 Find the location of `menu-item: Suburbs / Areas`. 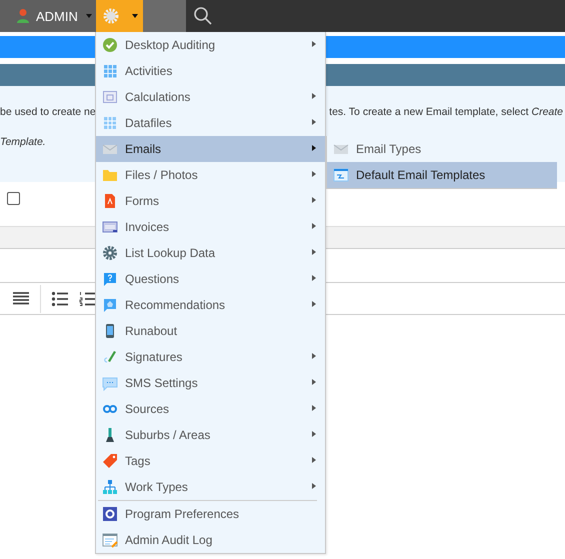

menu-item: Suburbs / Areas is located at coordinates (210, 435).